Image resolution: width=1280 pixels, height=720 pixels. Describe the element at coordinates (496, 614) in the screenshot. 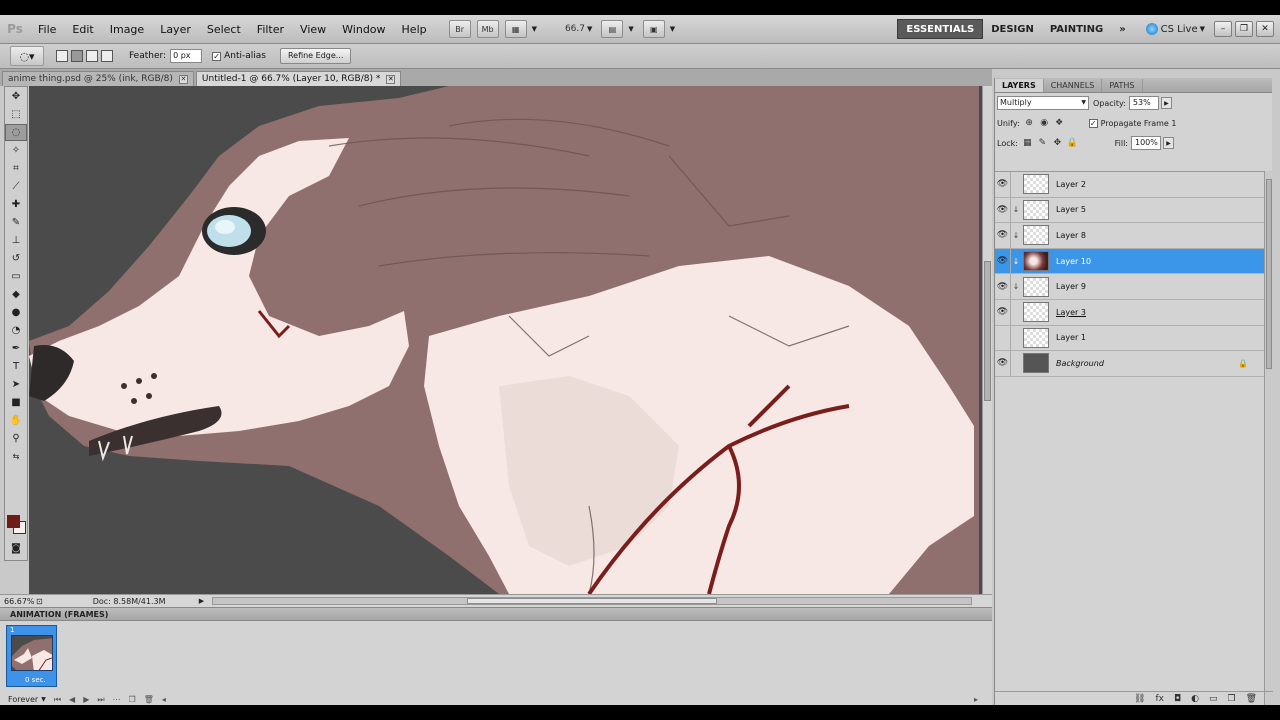

I see `animation-panel-title: ANIMATION (FRAMES)` at that location.